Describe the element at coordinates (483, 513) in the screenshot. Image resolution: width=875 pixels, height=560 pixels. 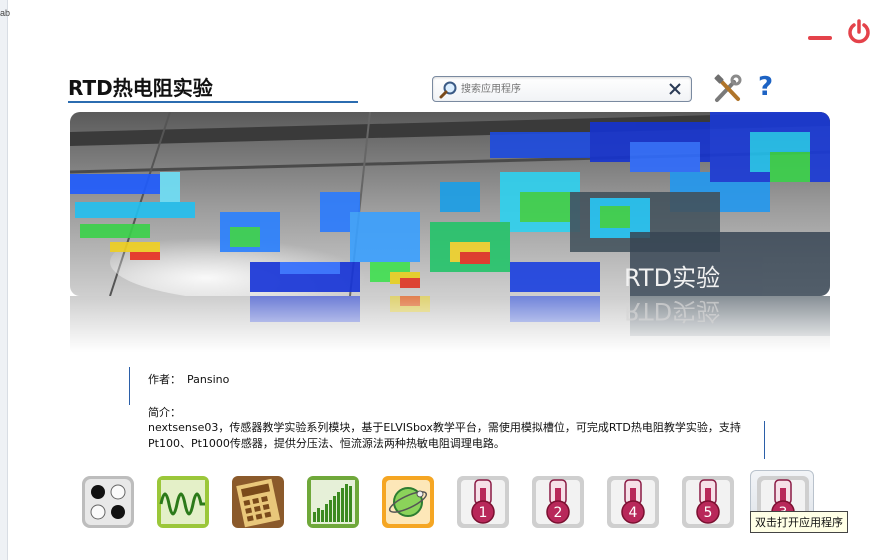
I see `thermo-number: 1` at that location.